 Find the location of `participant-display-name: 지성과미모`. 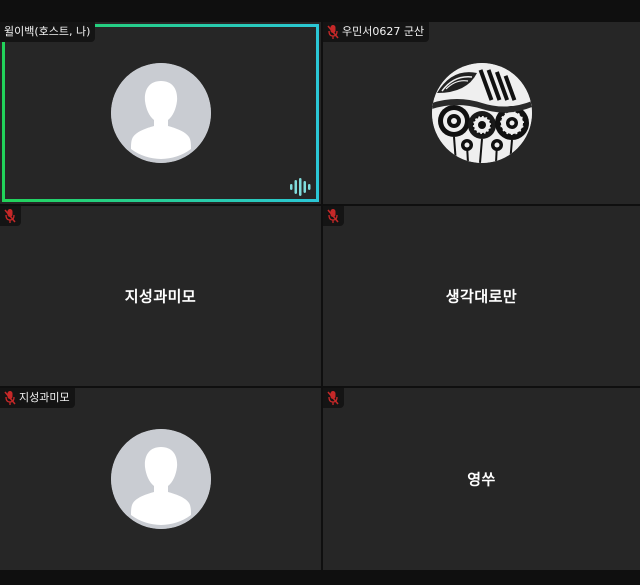

participant-display-name: 지성과미모 is located at coordinates (160, 296).